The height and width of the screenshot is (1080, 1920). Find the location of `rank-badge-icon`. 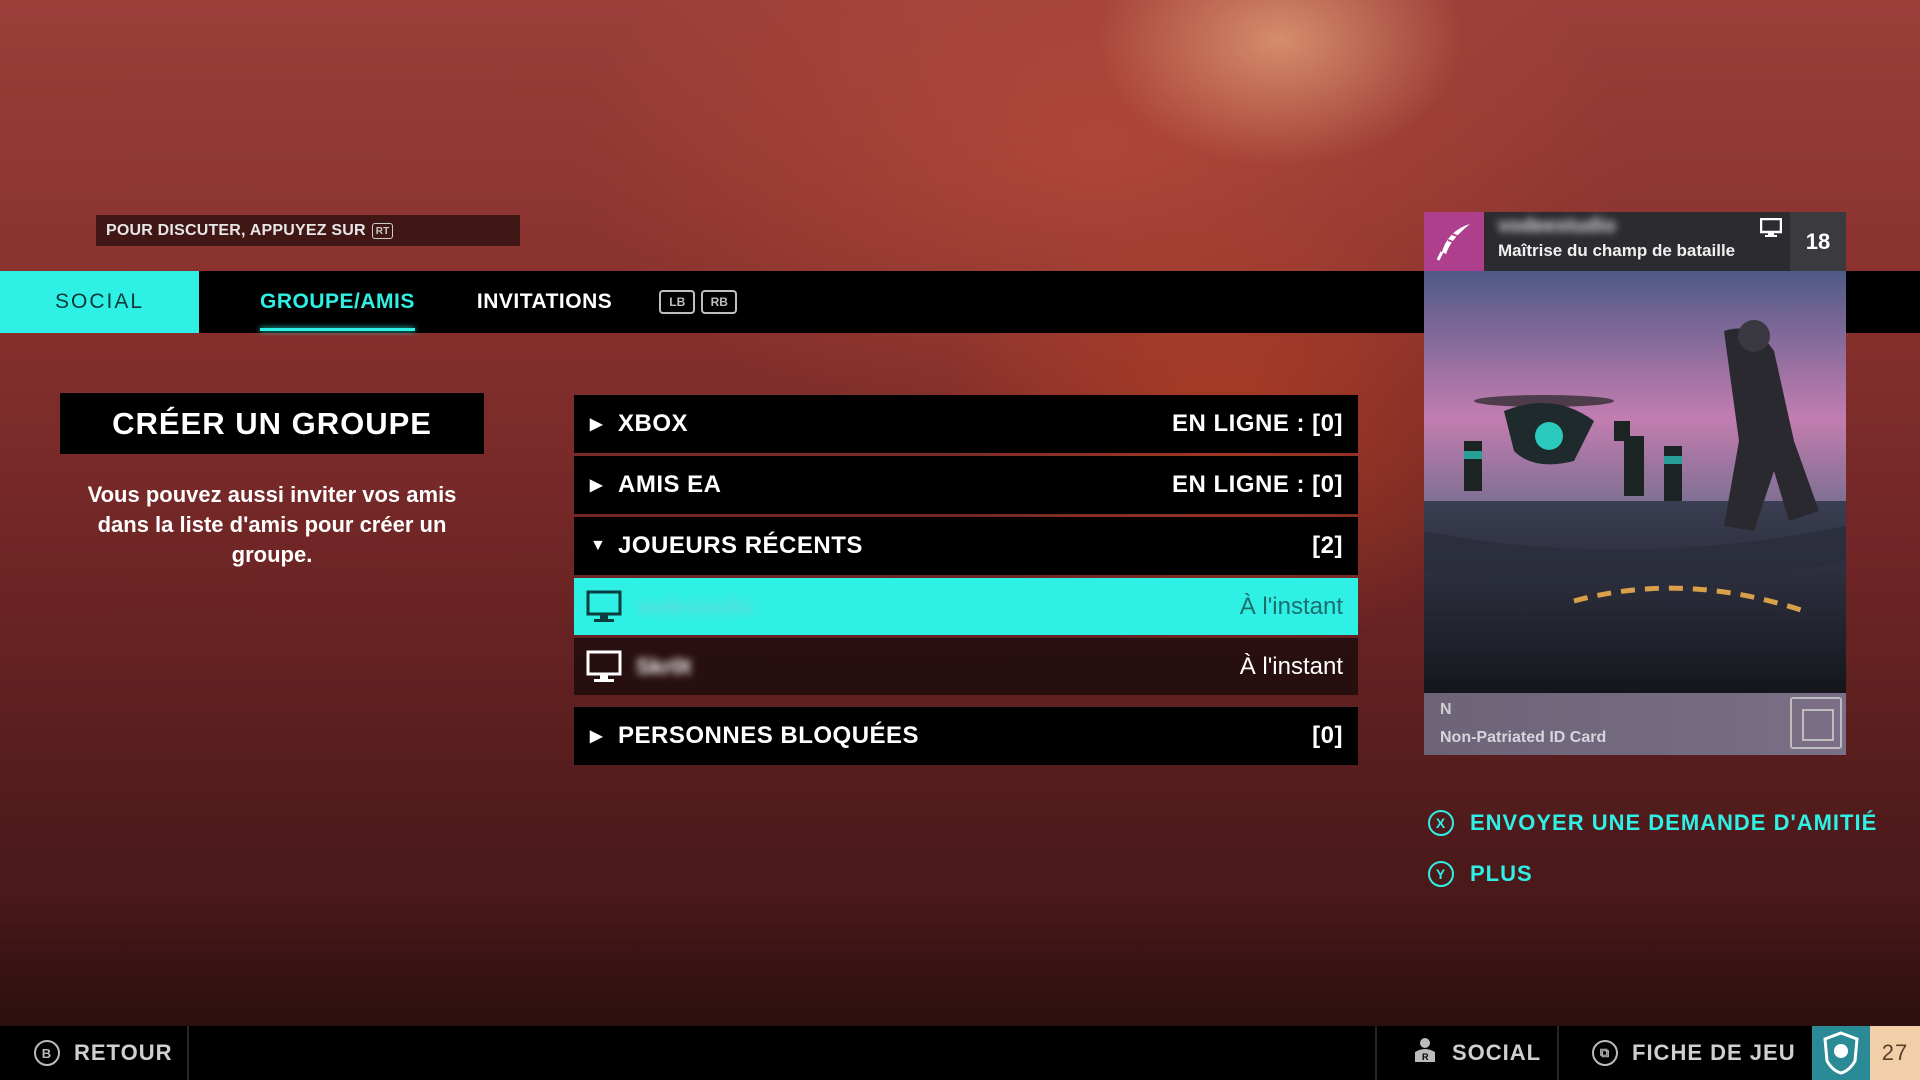

rank-badge-icon is located at coordinates (1841, 1053).